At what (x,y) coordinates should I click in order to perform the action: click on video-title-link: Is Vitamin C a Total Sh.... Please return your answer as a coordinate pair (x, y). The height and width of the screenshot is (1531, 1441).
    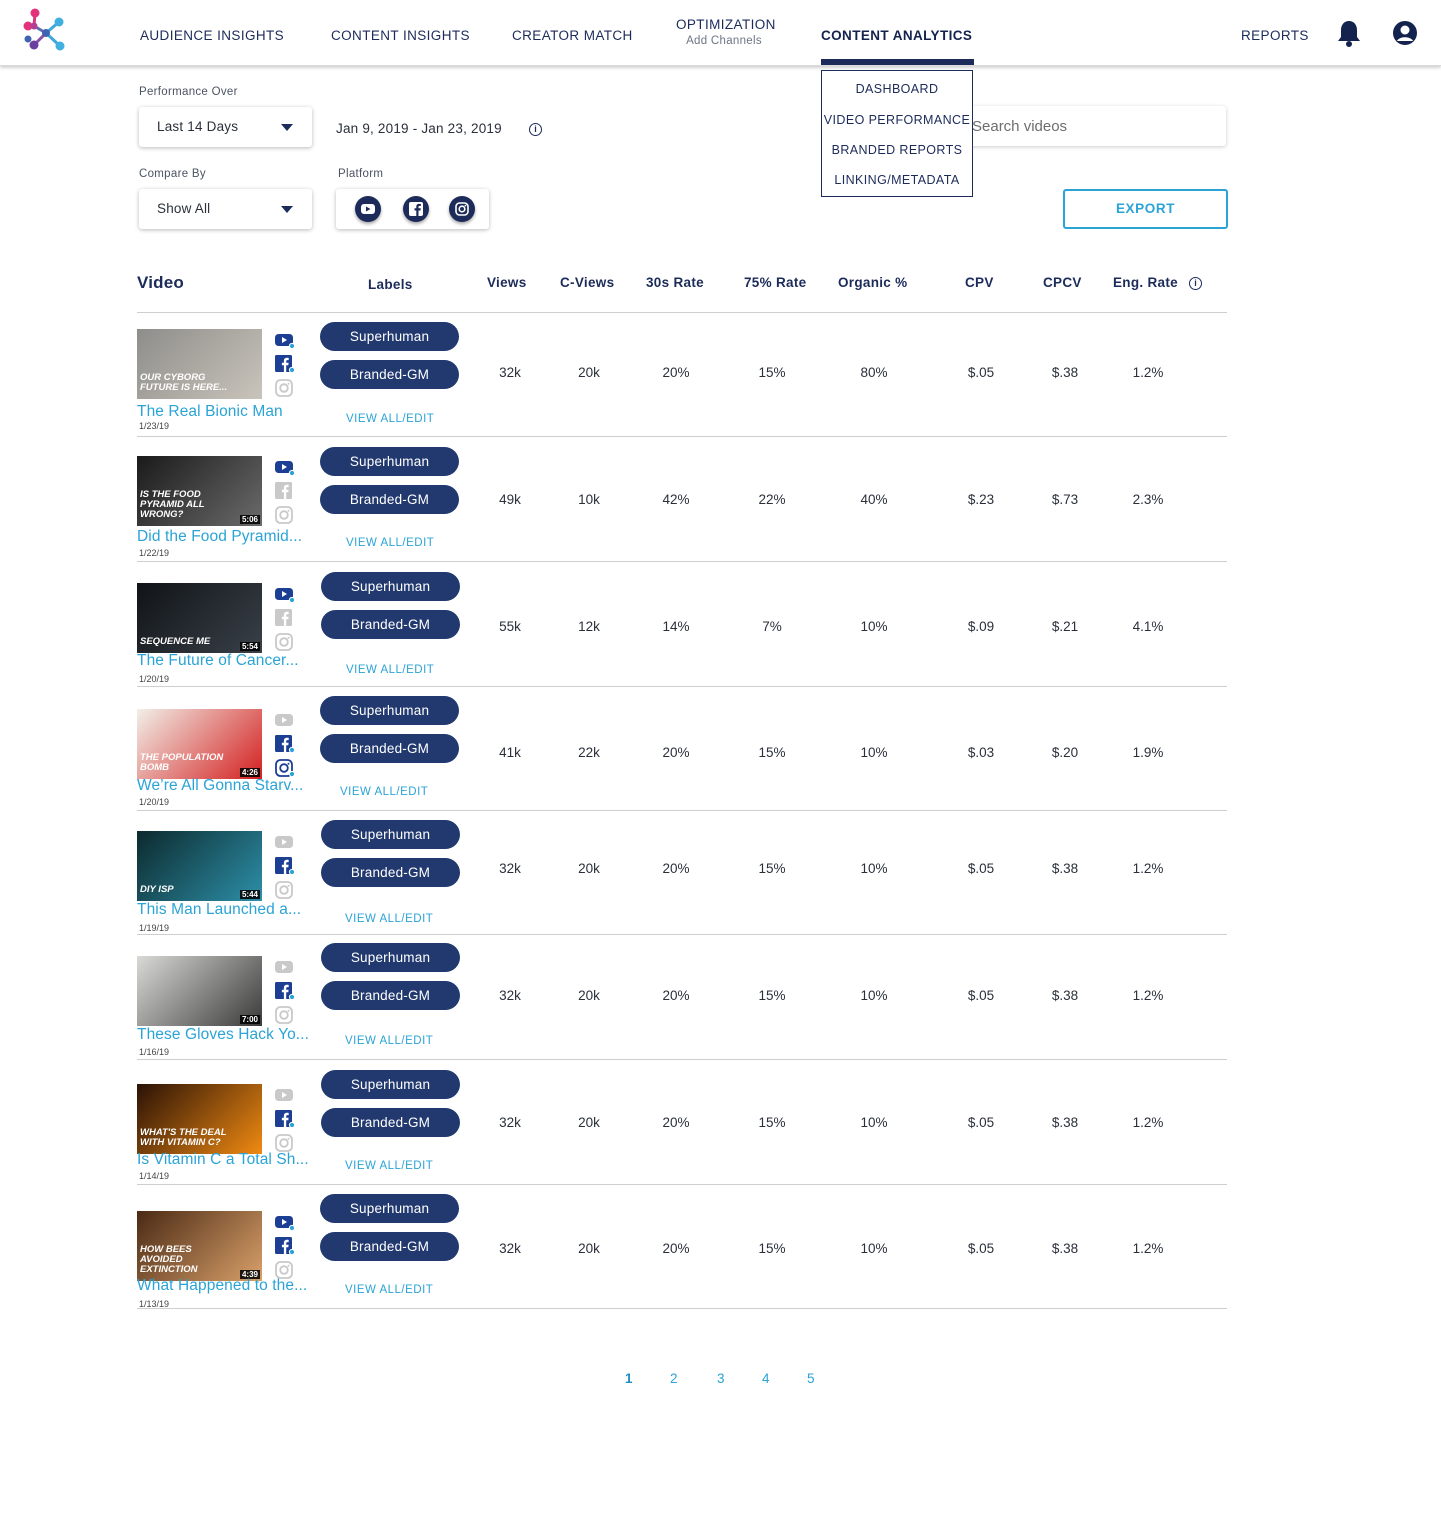
    Looking at the image, I should click on (223, 1160).